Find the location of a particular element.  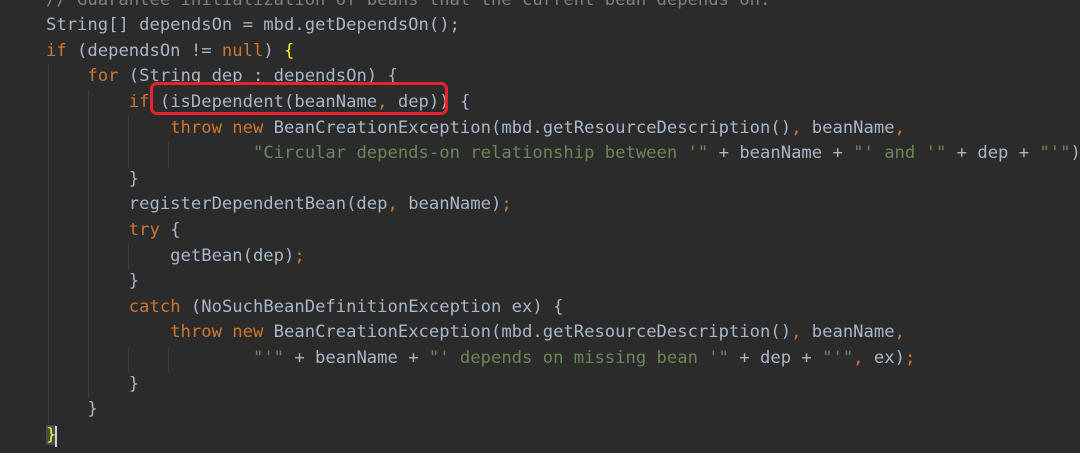

text-caret is located at coordinates (56, 436).